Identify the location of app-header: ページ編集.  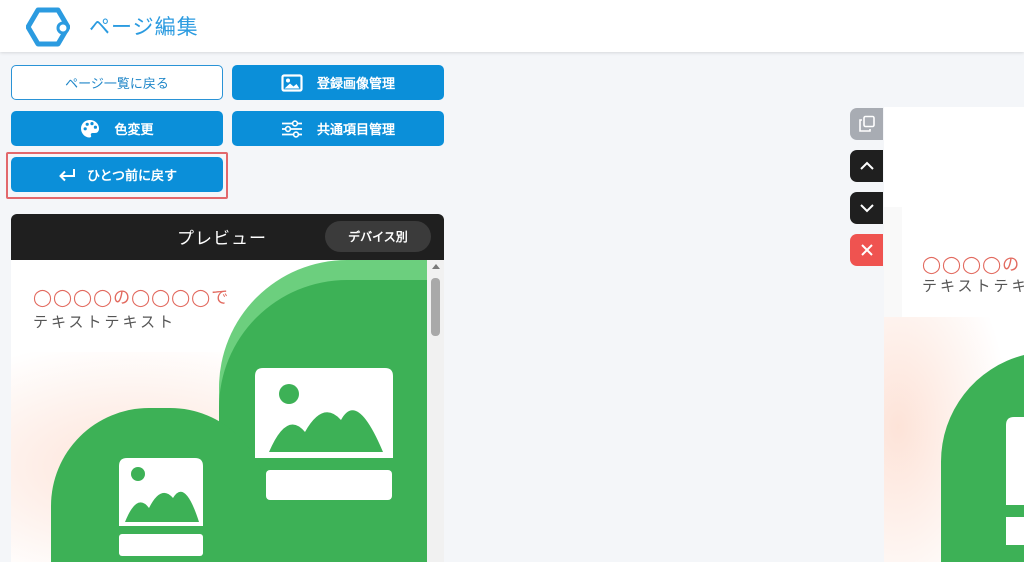
(512, 26).